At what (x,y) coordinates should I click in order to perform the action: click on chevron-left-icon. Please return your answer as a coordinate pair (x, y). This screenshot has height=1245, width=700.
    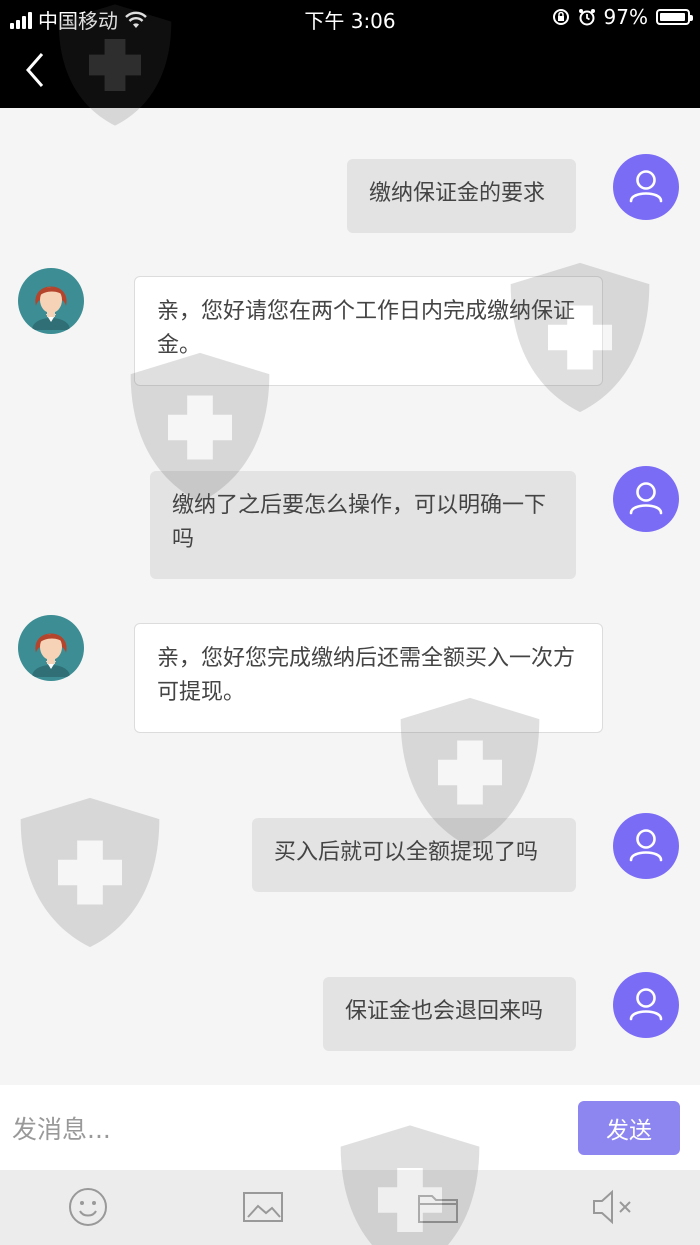
    Looking at the image, I should click on (35, 70).